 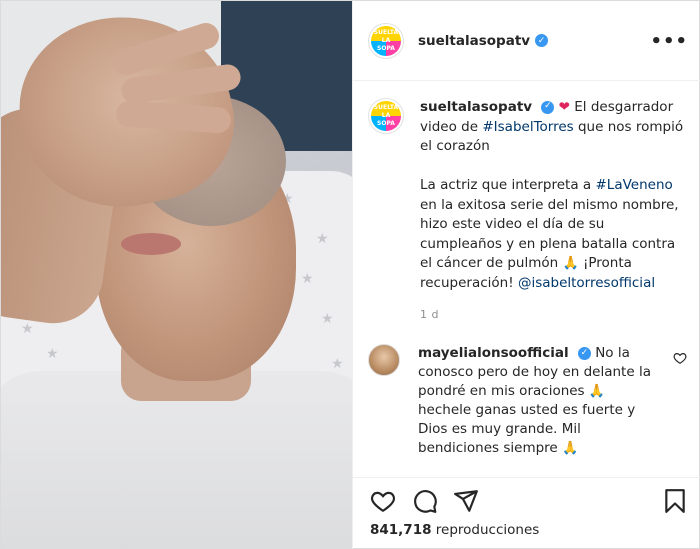 I want to click on post-header: SUELTA LA SOPA sueltalasopatv ✓ •••, so click(x=526, y=41).